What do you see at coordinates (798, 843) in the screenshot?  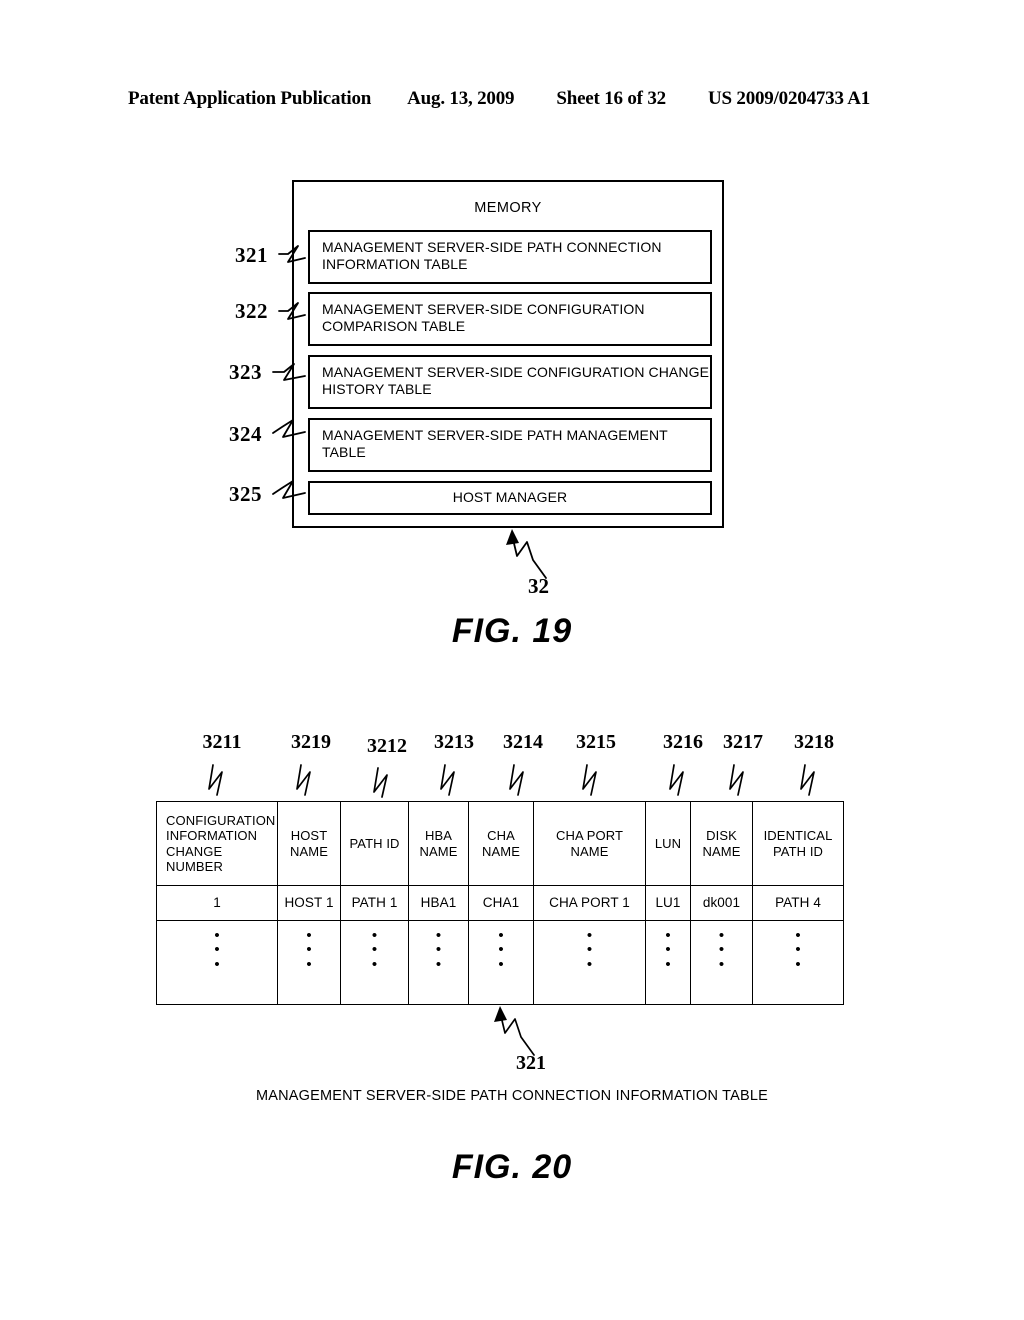 I see `column-header-identical-path-id: IDENTICAL PATH ID` at bounding box center [798, 843].